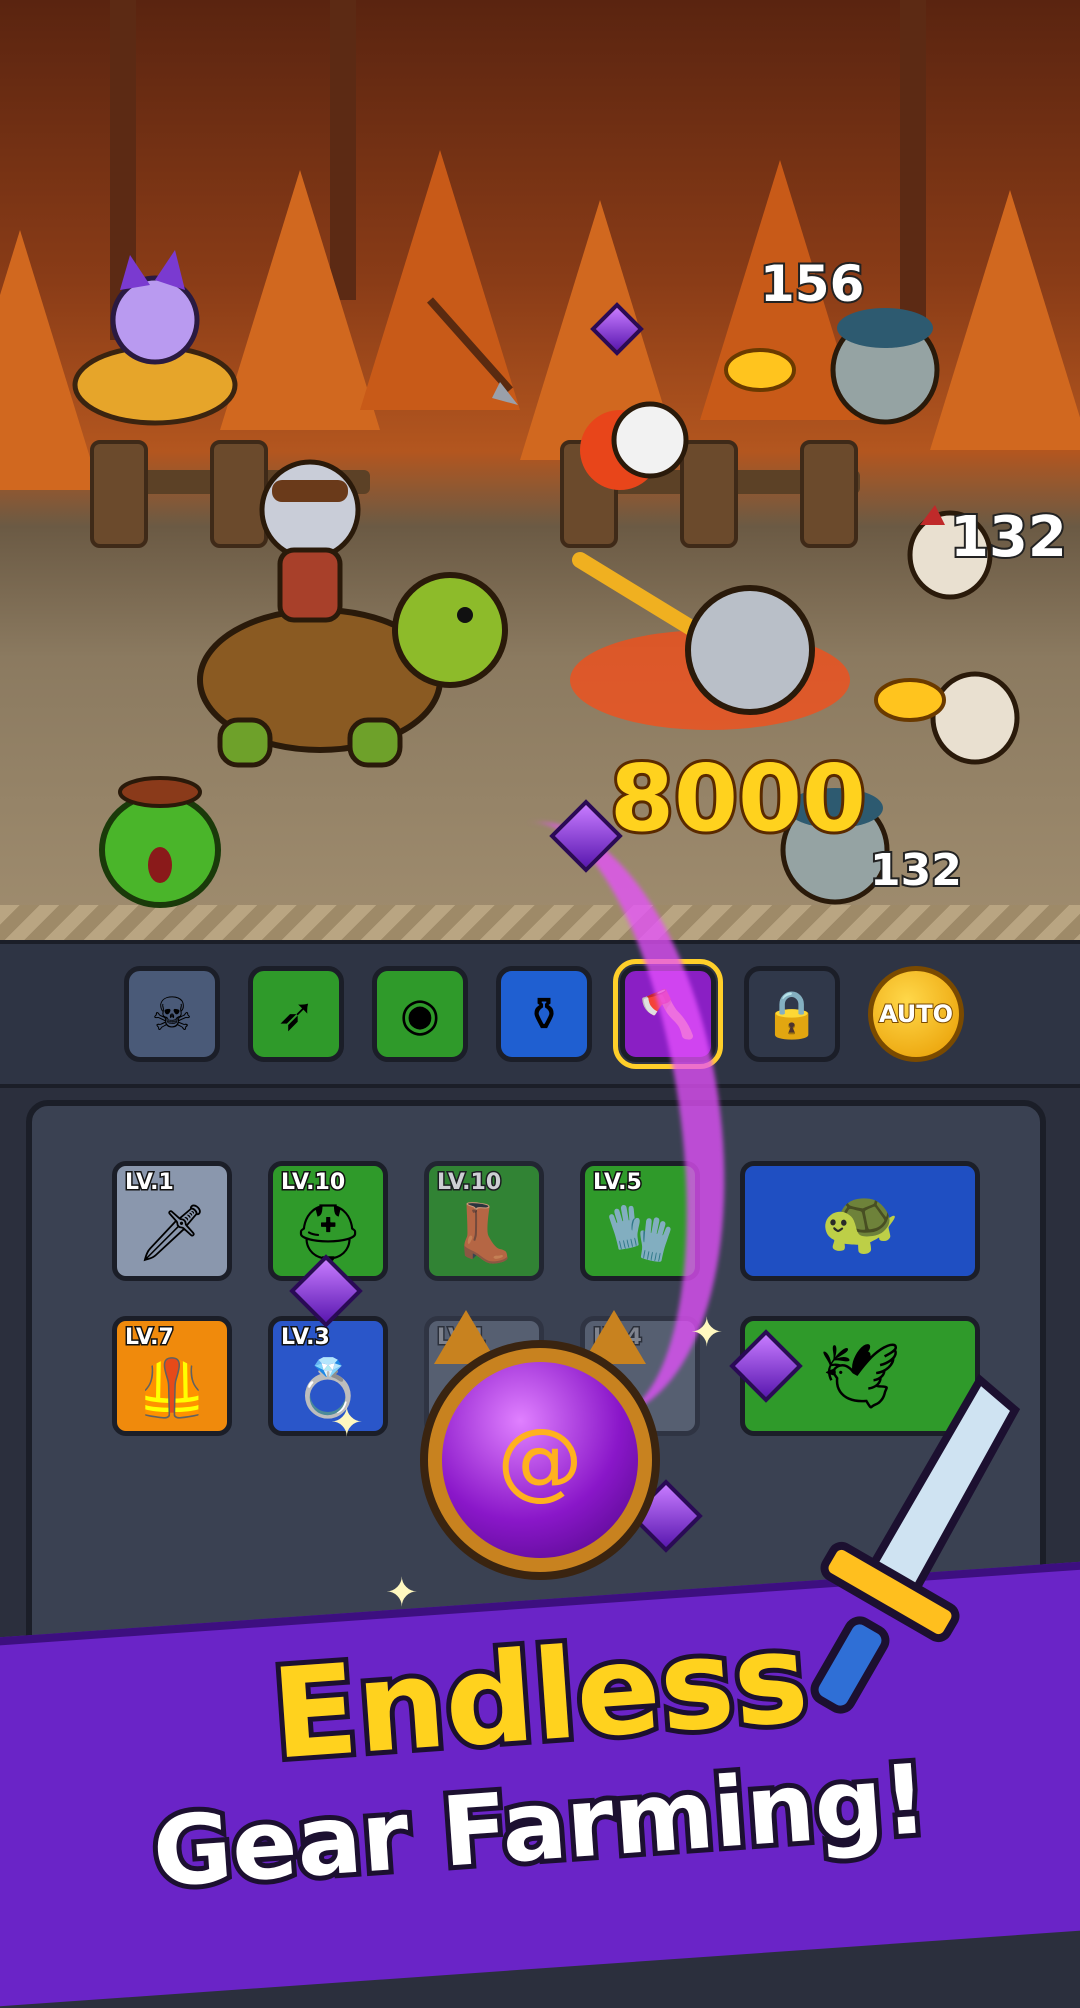 The image size is (1080, 2008). I want to click on gear-level-label: LV.10, so click(312, 1183).